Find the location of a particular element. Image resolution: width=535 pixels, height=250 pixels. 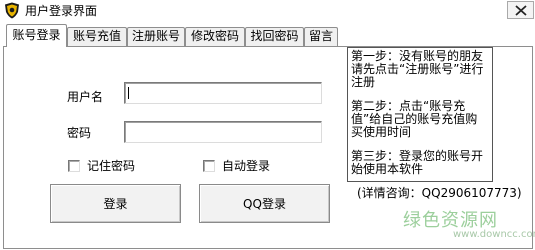

tab-account-login: 账号登录 is located at coordinates (36, 35).